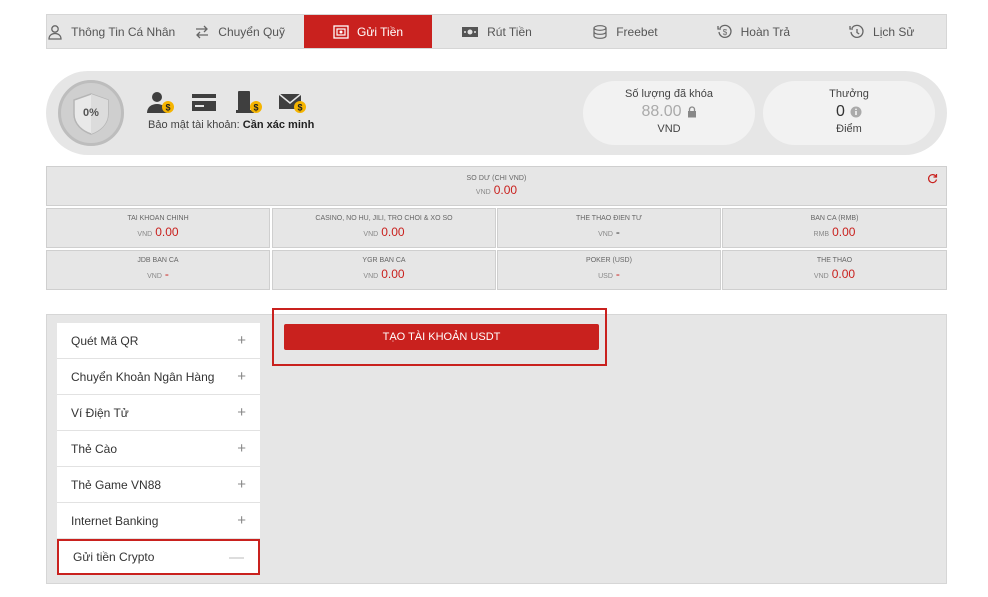  I want to click on deposit-method-crypto: Gửi tiền Crypto —, so click(158, 557).